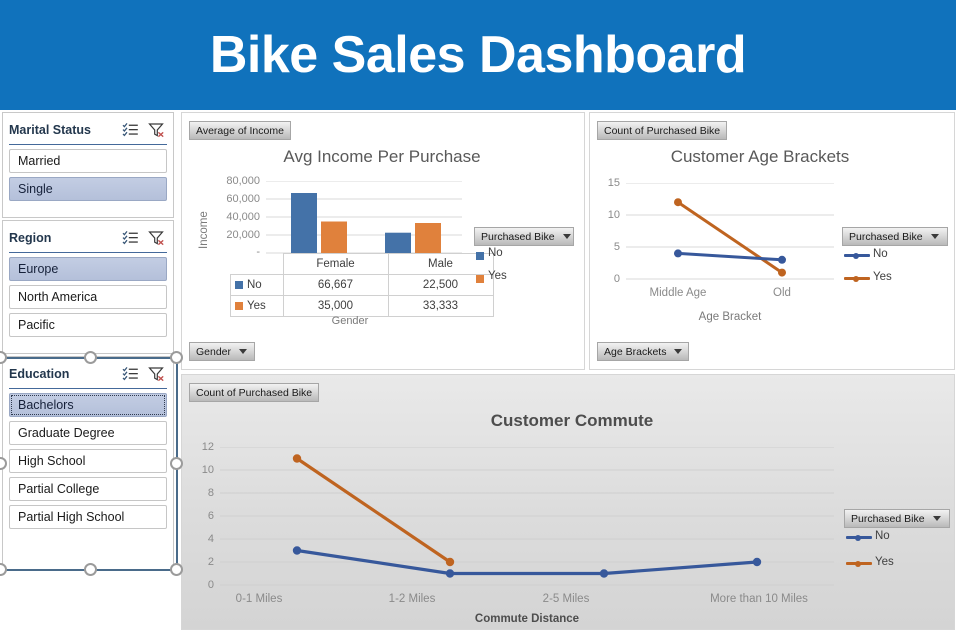  I want to click on bar-chart-plot, so click(364, 217).